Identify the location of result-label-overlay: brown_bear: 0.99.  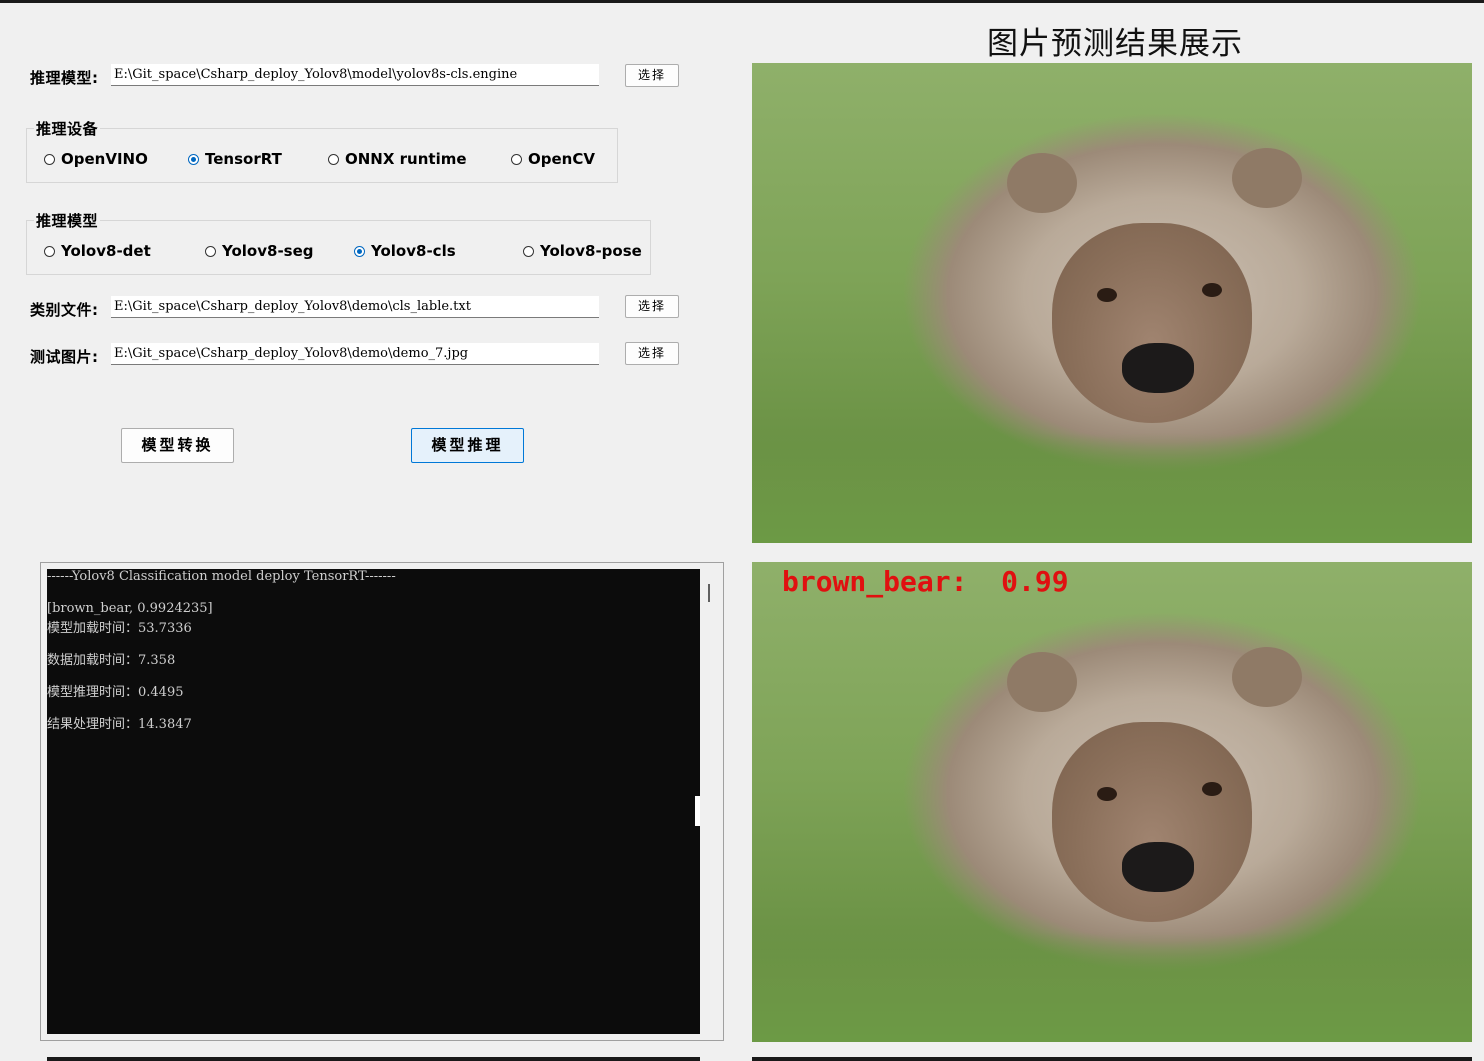
(925, 581).